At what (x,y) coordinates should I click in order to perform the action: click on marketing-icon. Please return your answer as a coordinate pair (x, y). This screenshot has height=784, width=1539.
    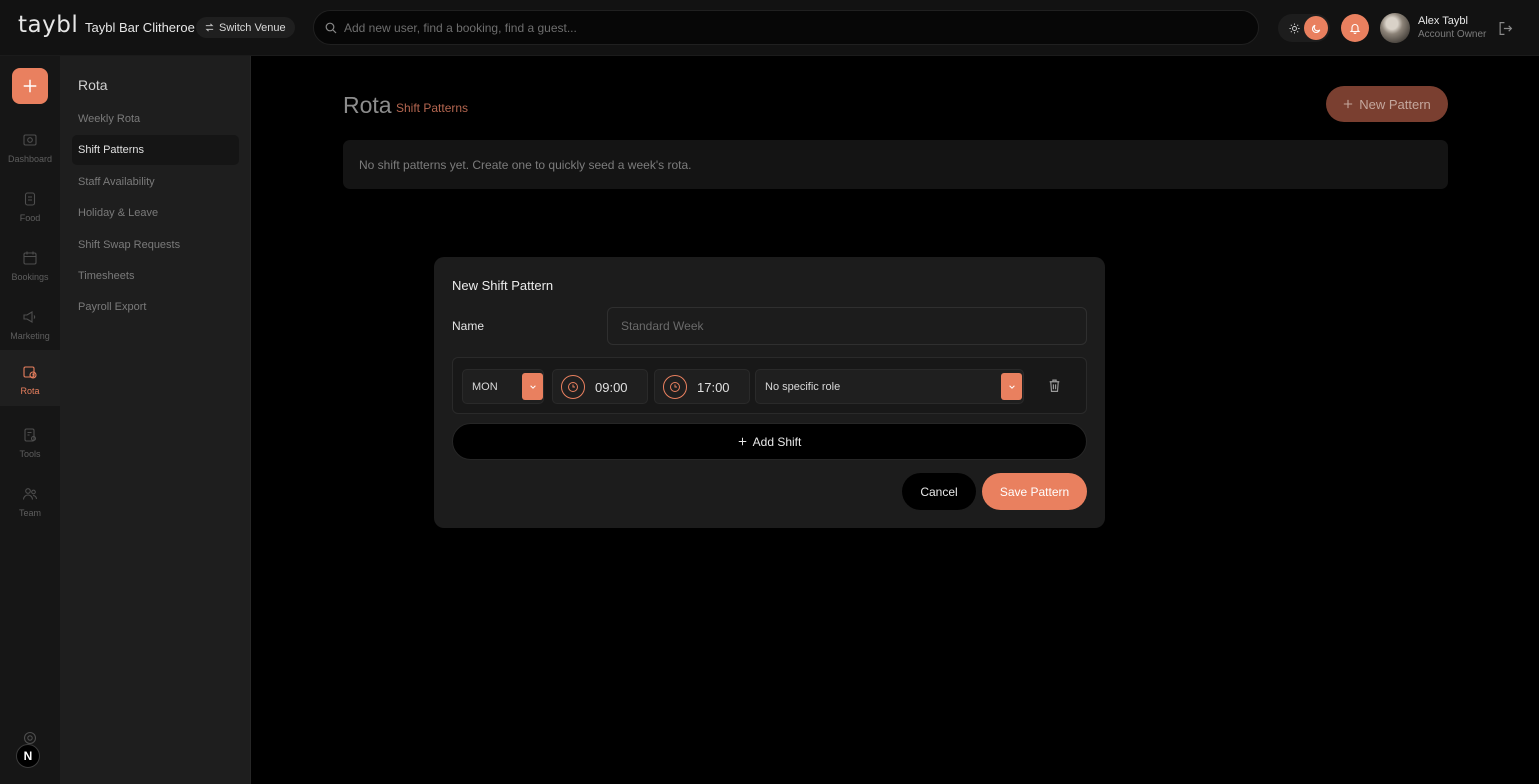
    Looking at the image, I should click on (29, 317).